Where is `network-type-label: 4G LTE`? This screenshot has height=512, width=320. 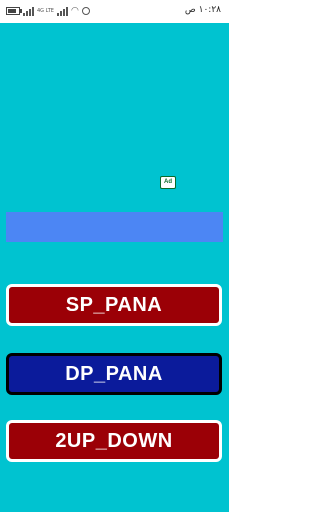 network-type-label: 4G LTE is located at coordinates (45, 10).